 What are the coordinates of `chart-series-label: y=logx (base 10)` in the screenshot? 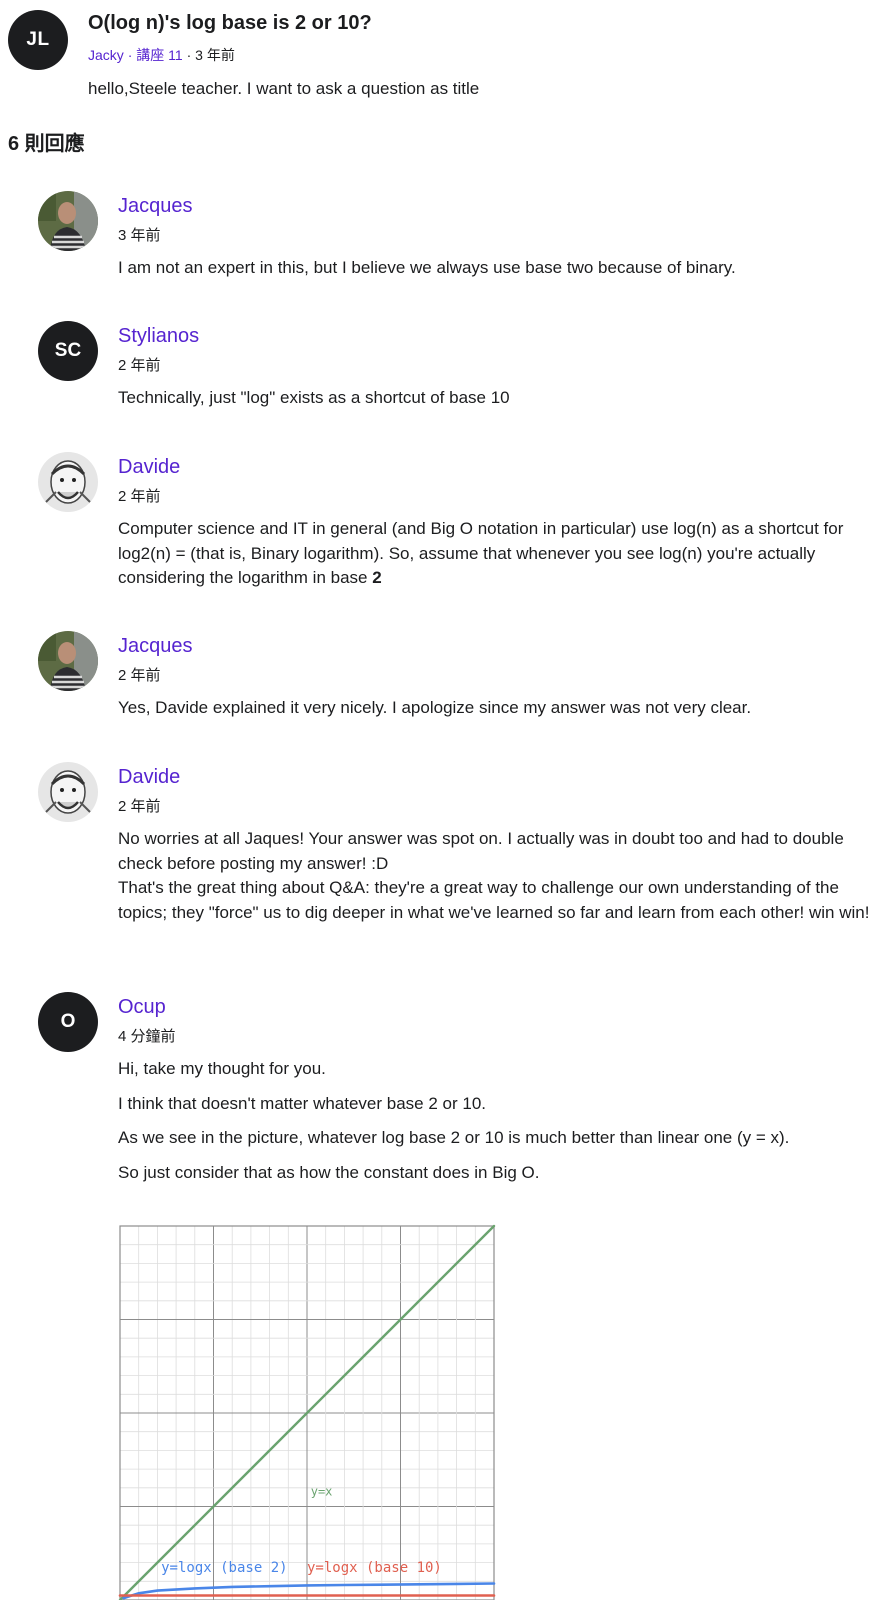 It's located at (374, 1568).